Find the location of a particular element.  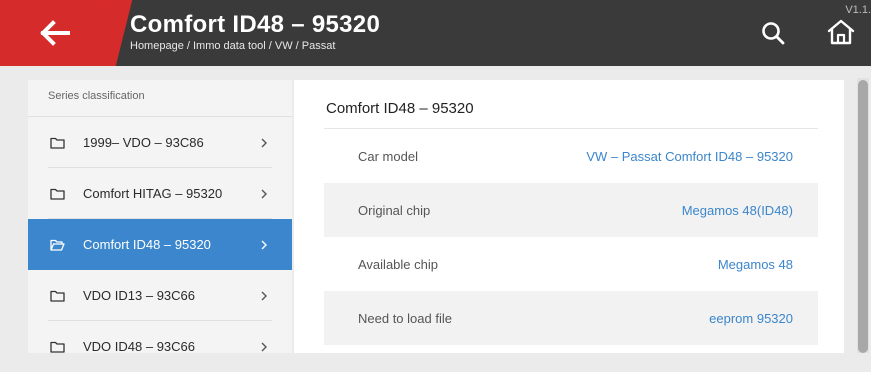

series-item: VDO ID13 – 93C66 is located at coordinates (160, 295).